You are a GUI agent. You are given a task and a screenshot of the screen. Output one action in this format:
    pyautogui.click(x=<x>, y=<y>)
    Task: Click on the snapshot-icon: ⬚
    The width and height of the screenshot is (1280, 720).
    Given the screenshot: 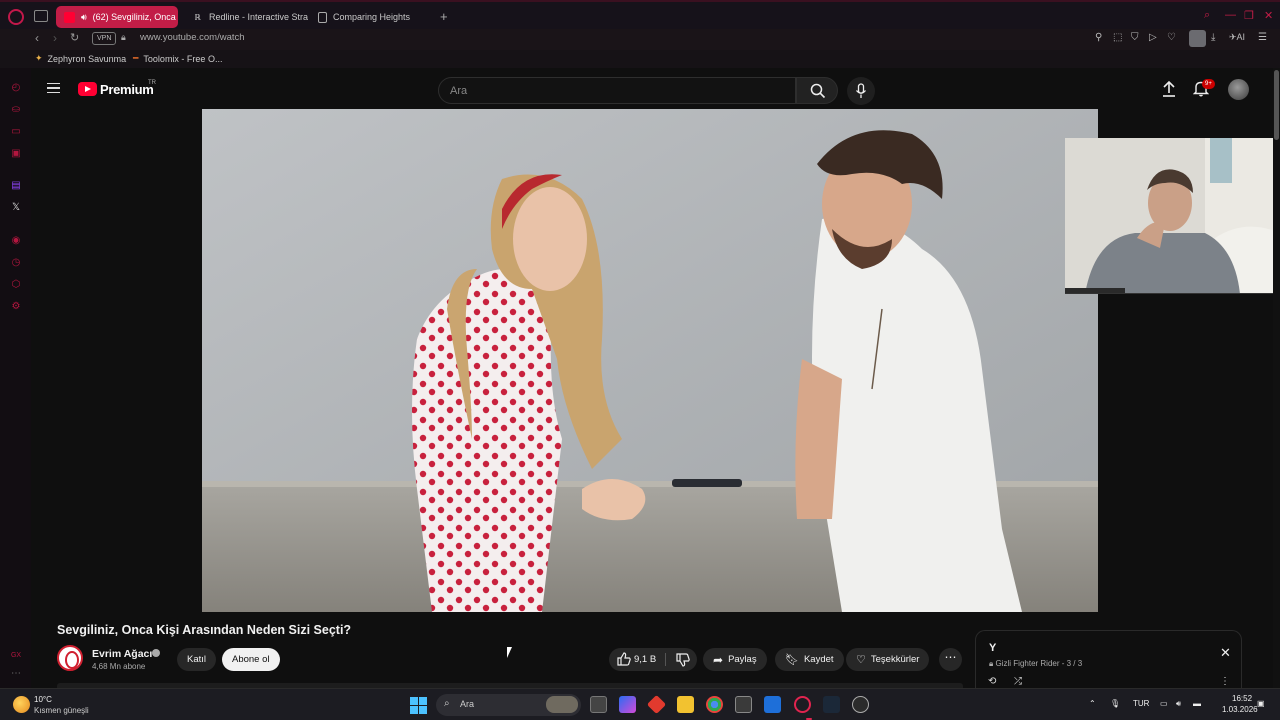 What is the action you would take?
    pyautogui.click(x=1117, y=37)
    